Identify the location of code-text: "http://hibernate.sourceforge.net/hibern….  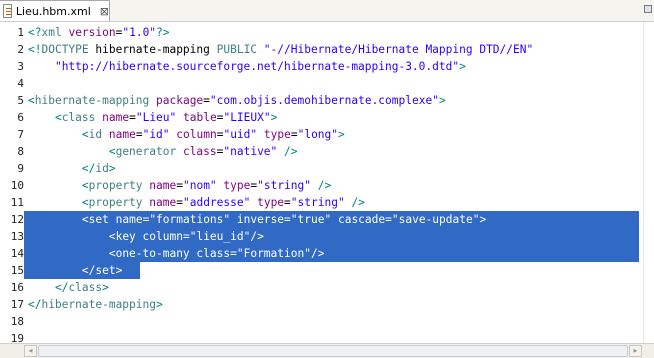
(247, 66).